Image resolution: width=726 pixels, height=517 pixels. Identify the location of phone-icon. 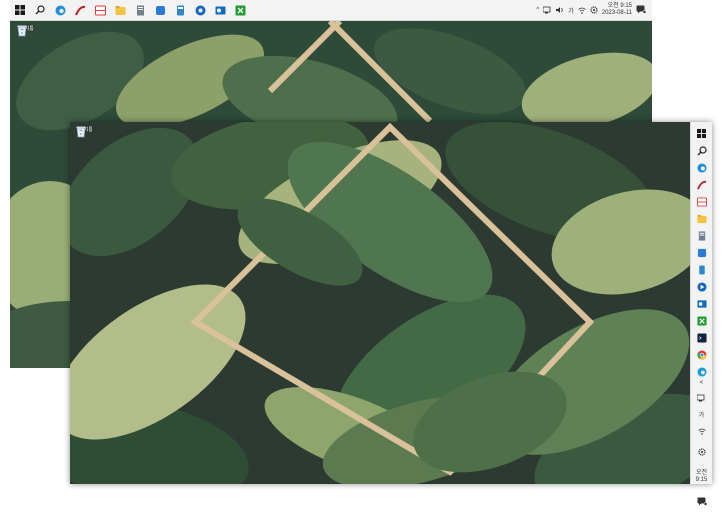
(701, 269).